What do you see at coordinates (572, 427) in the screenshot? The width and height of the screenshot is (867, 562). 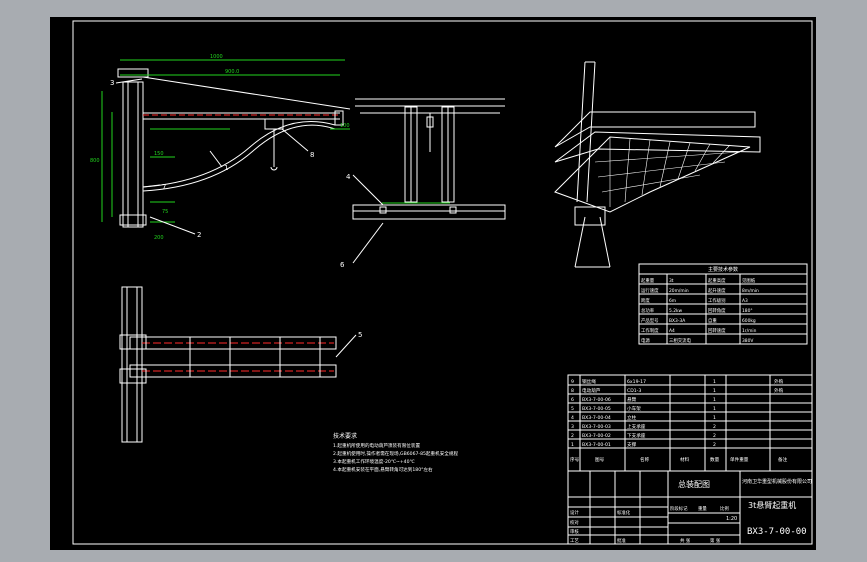 I see `bom-r6-no: 3` at bounding box center [572, 427].